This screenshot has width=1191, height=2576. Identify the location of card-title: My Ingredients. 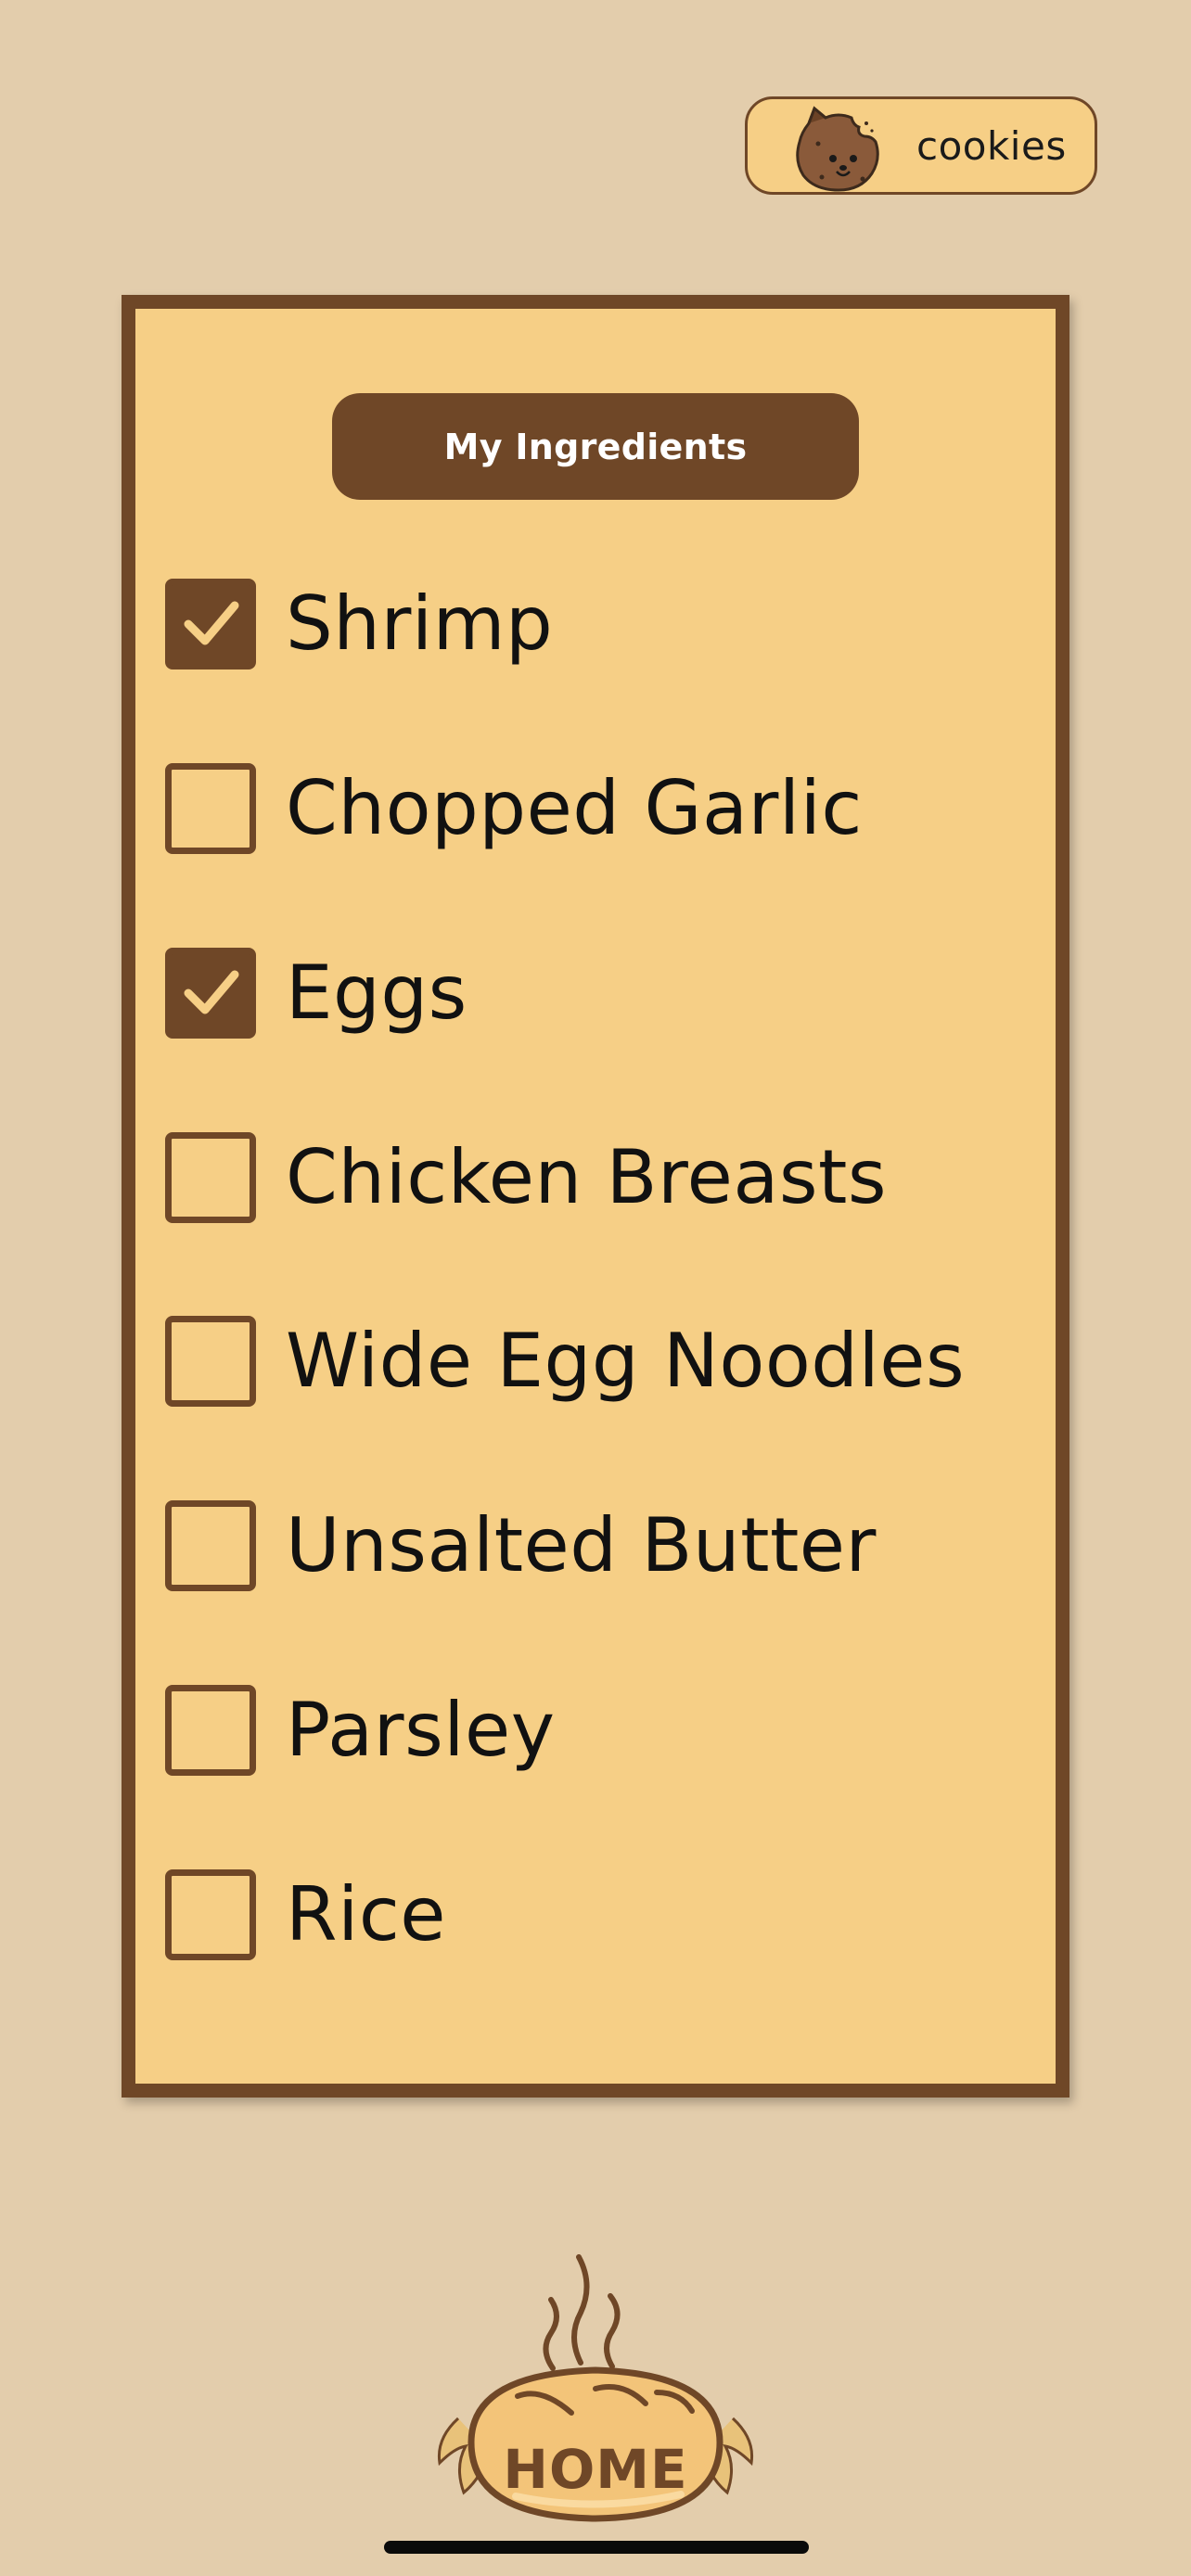
(595, 447).